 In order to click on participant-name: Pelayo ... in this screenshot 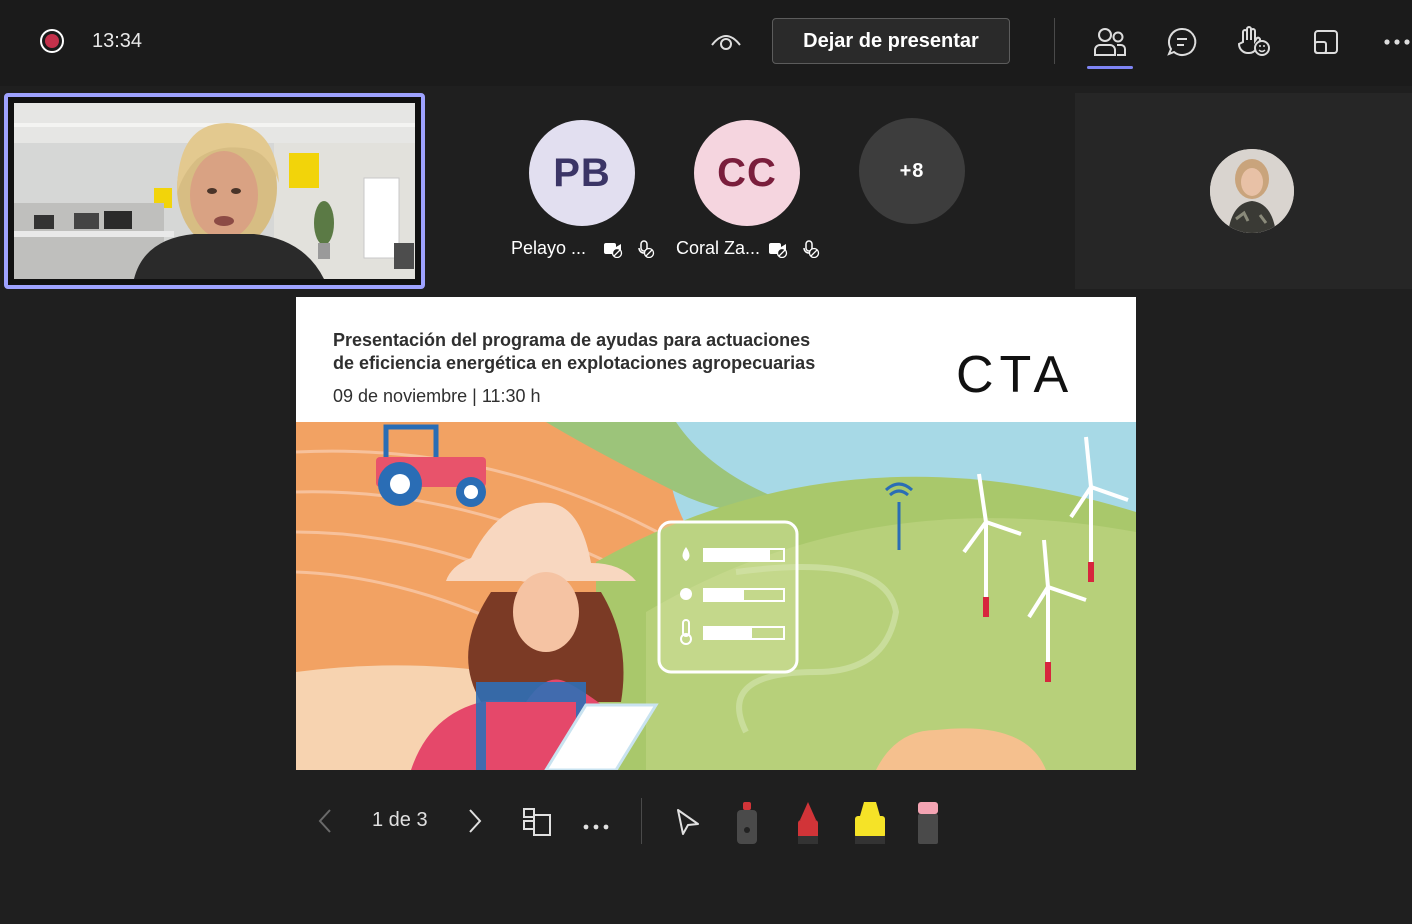, I will do `click(549, 248)`.